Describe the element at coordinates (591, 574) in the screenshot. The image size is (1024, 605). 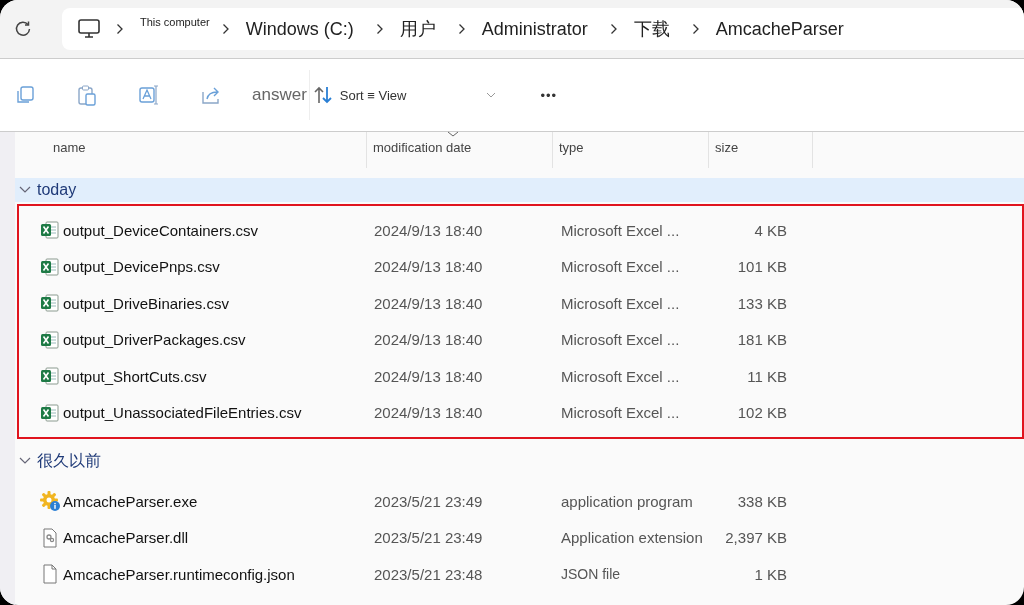
I see `file-type: JSON file` at that location.